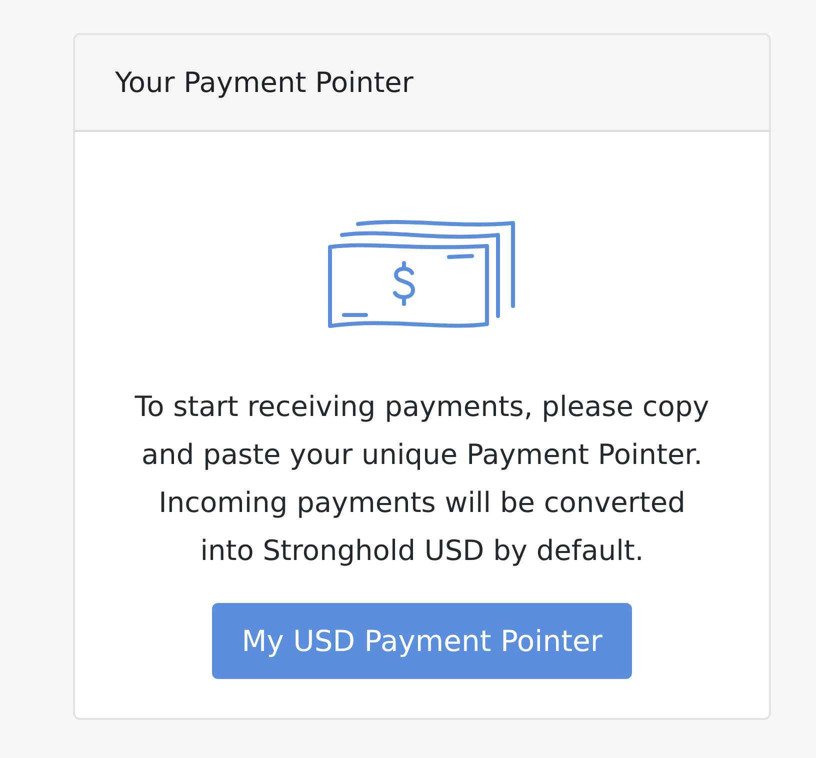 This screenshot has height=758, width=816. I want to click on banknotes-icon, so click(422, 274).